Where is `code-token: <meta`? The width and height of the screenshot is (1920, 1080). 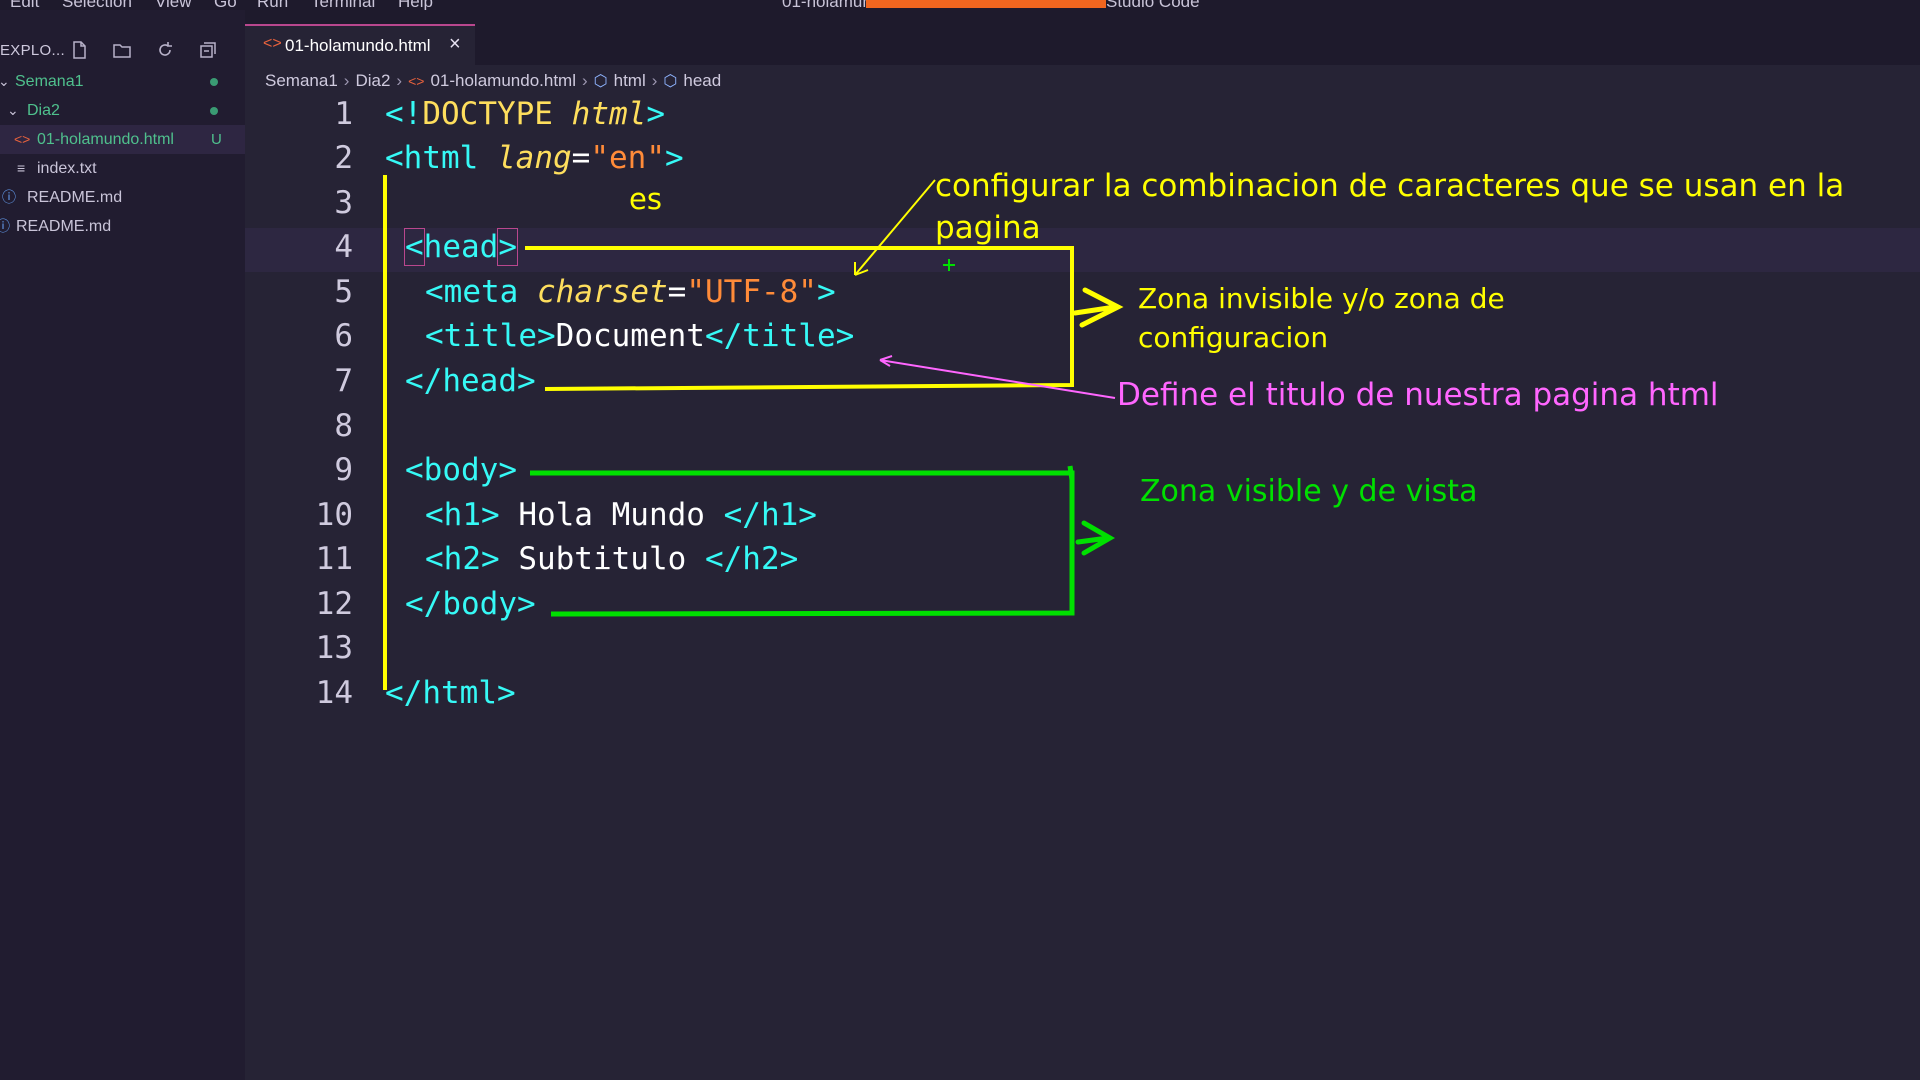
code-token: <meta is located at coordinates (472, 292).